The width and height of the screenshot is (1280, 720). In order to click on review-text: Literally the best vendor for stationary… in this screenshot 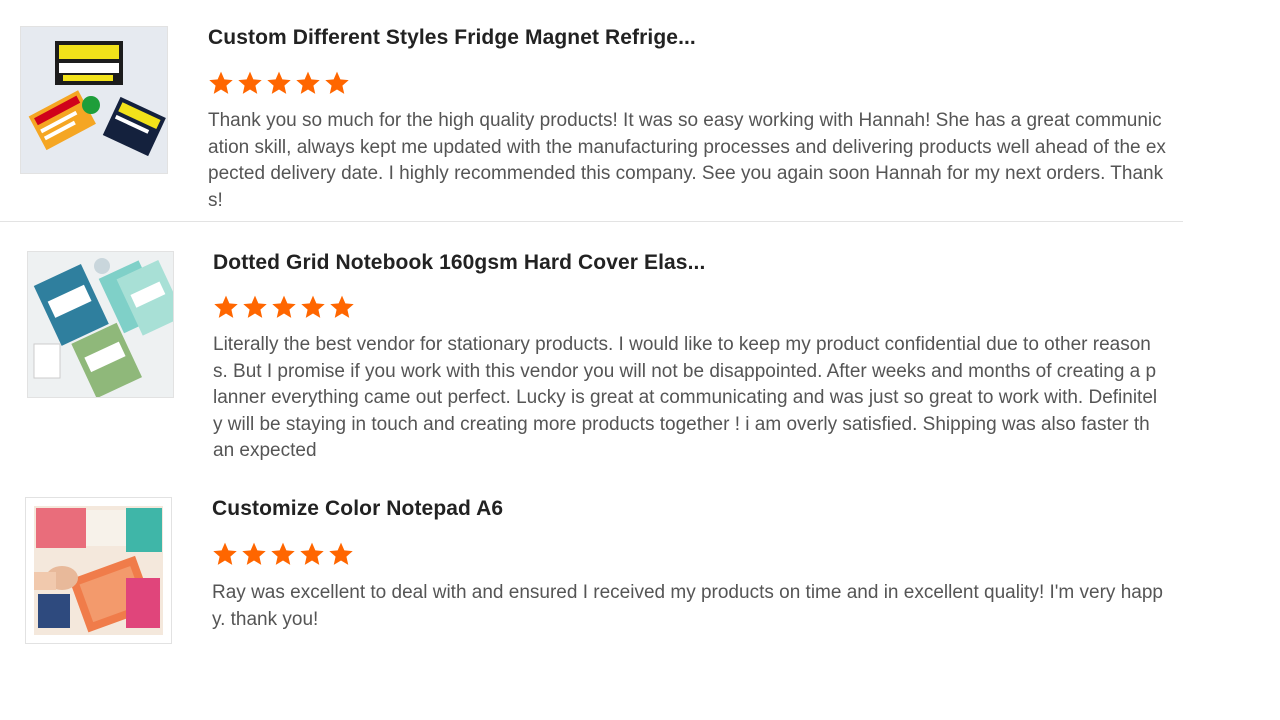, I will do `click(685, 397)`.